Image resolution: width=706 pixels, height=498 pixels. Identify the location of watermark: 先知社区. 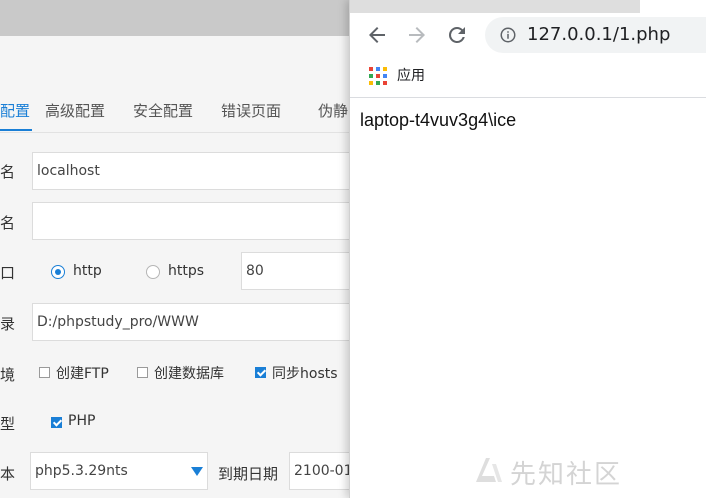
(549, 472).